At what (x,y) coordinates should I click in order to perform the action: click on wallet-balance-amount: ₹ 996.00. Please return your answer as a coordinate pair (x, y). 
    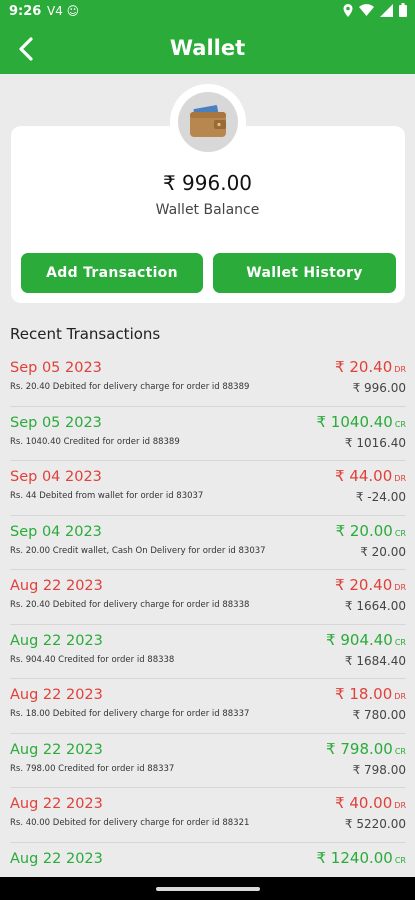
    Looking at the image, I should click on (207, 183).